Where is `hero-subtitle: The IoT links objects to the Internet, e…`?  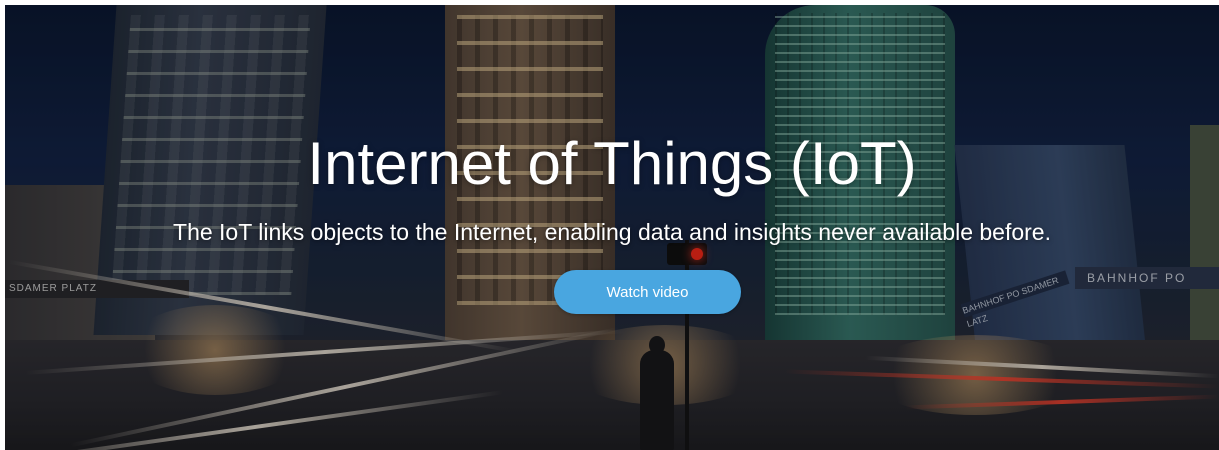
hero-subtitle: The IoT links objects to the Internet, e… is located at coordinates (612, 232).